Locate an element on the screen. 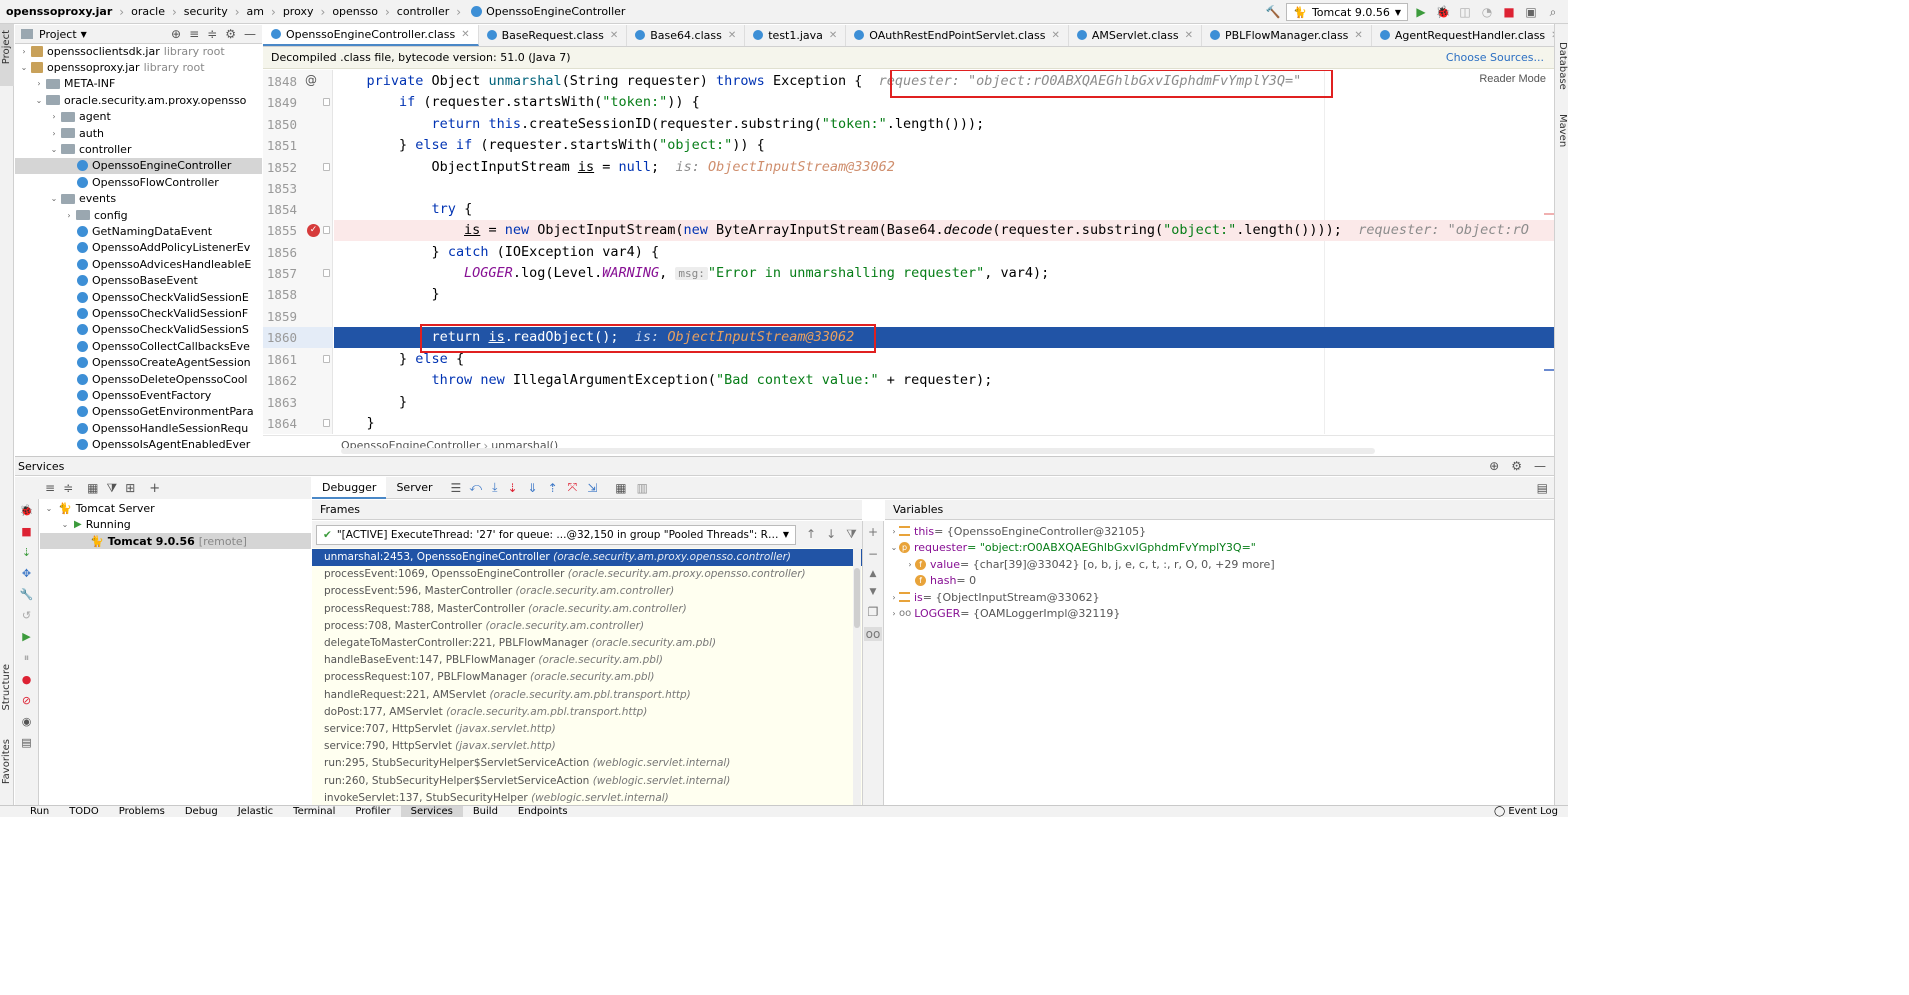  project-panel-title: Project is located at coordinates (58, 34).